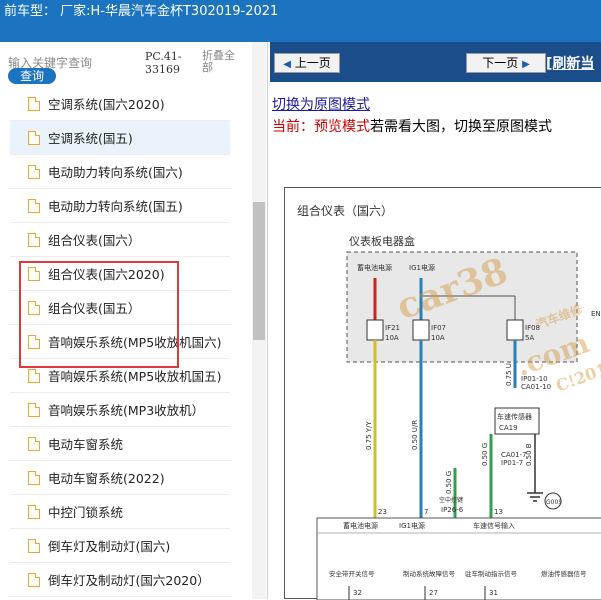 This screenshot has width=601, height=600. Describe the element at coordinates (94, 240) in the screenshot. I see `list-item-label: 组合仪表(国六）` at that location.